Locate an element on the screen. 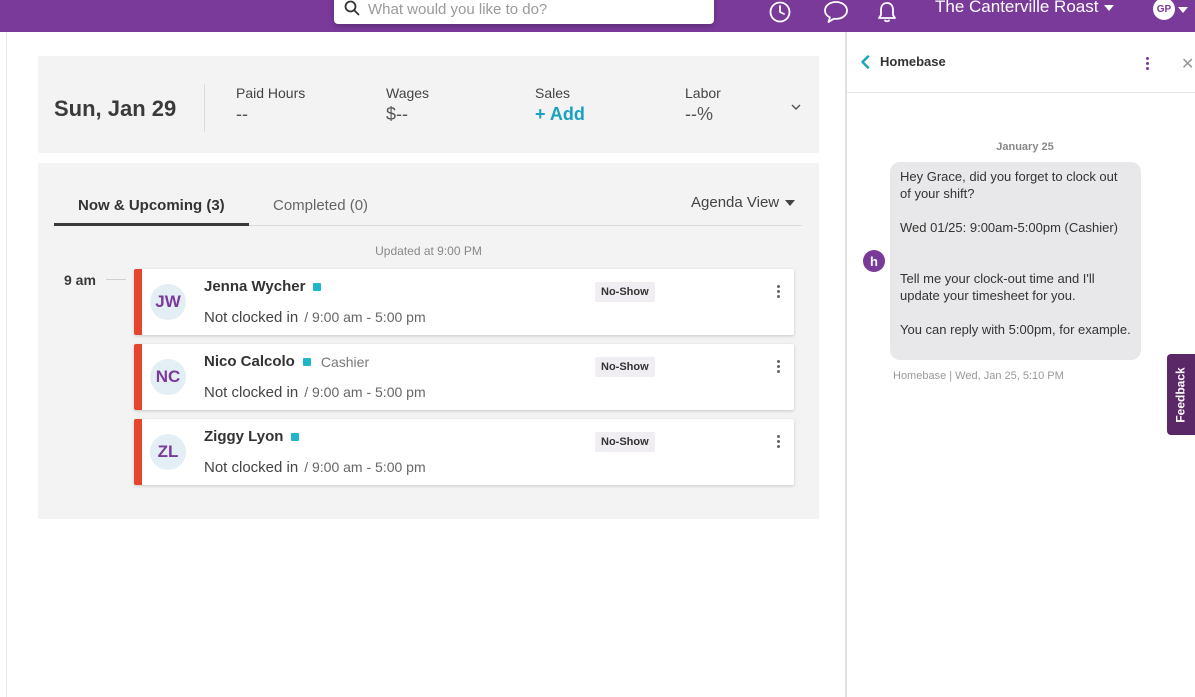 This screenshot has height=697, width=1195. message-text: You can reply with 5:00pm, for example. is located at coordinates (1015, 329).